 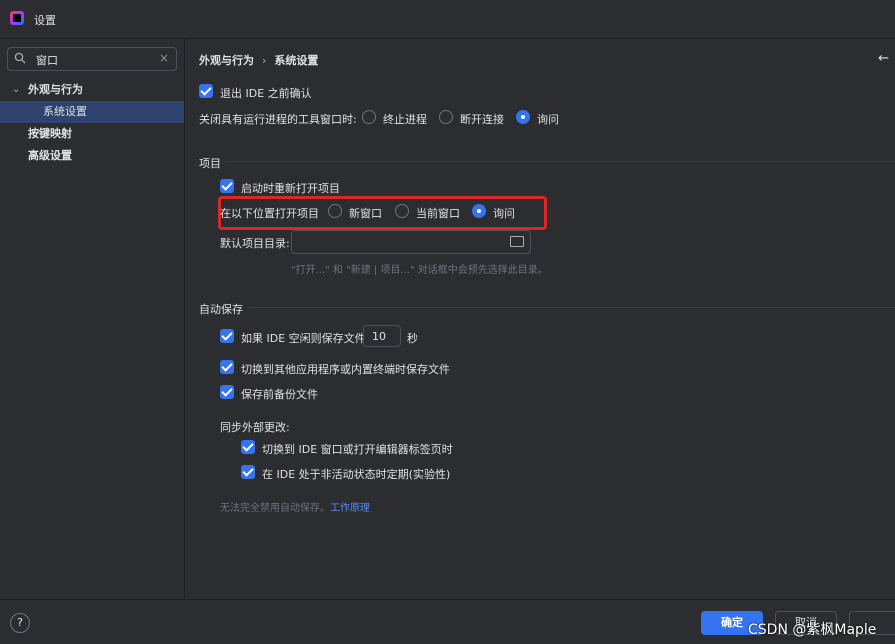 I want to click on settings-search-input: 窗口 ×, so click(x=92, y=59).